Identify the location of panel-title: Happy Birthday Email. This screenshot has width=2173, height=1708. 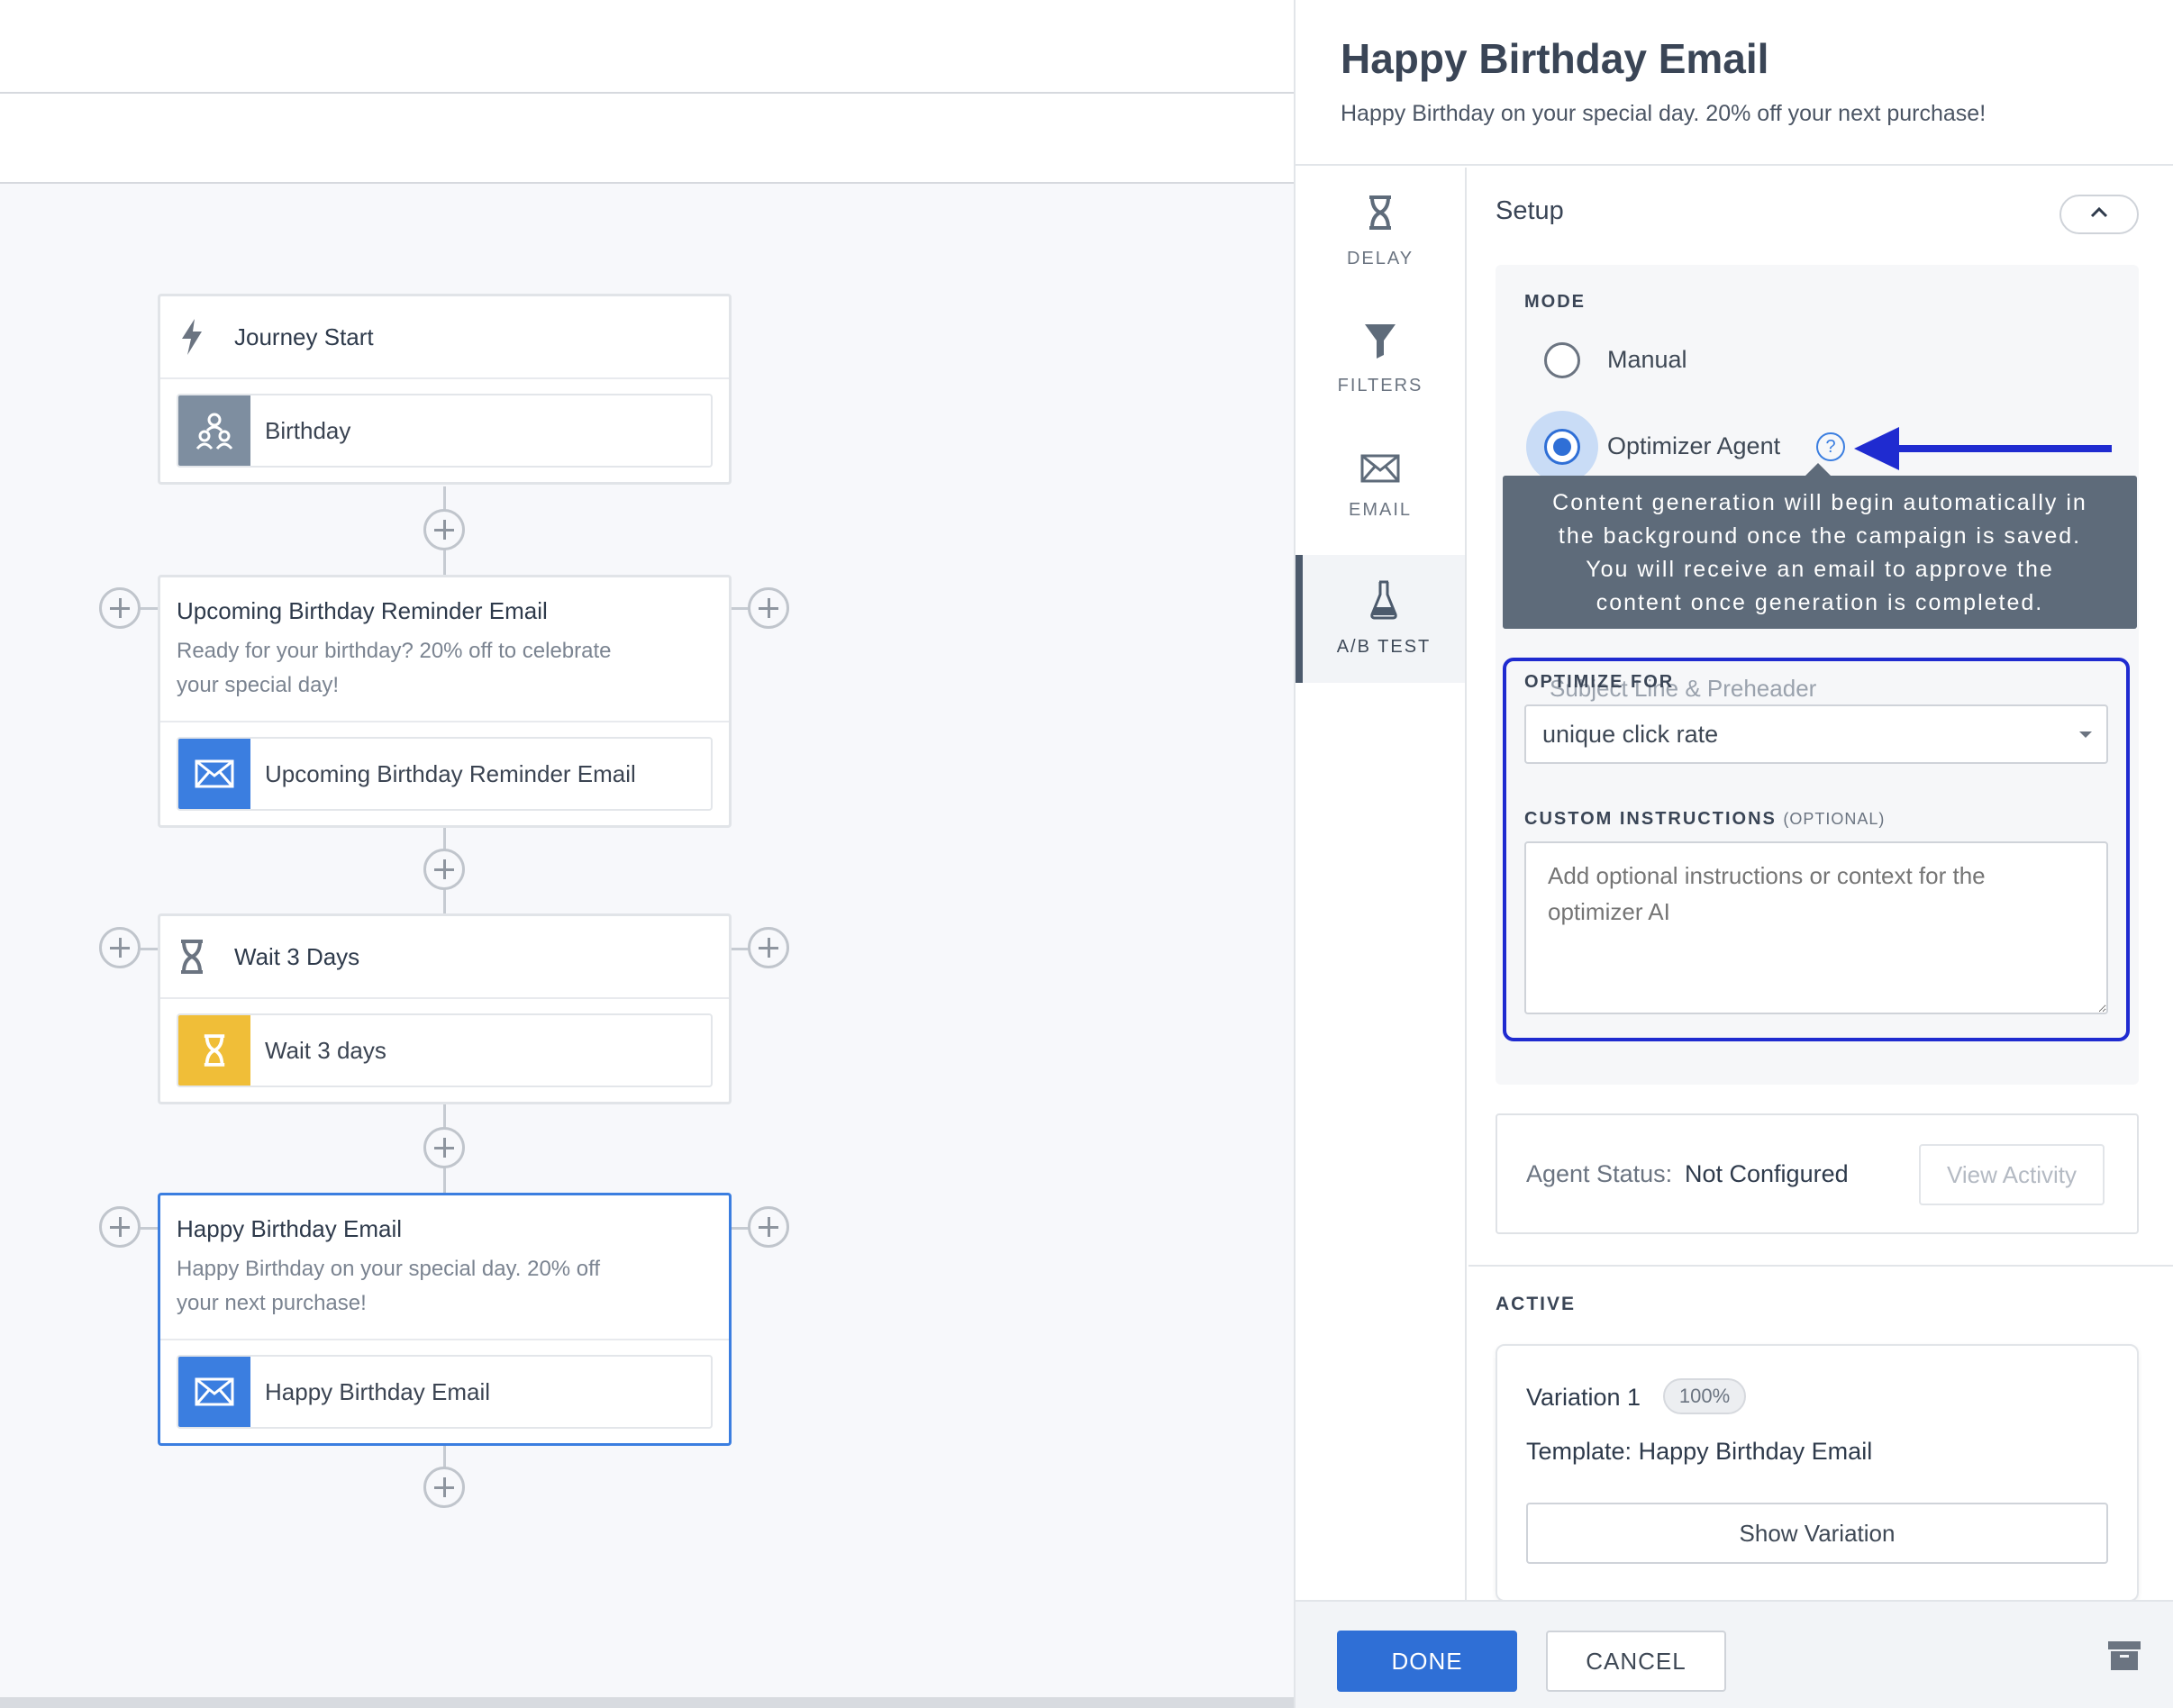
(1555, 58).